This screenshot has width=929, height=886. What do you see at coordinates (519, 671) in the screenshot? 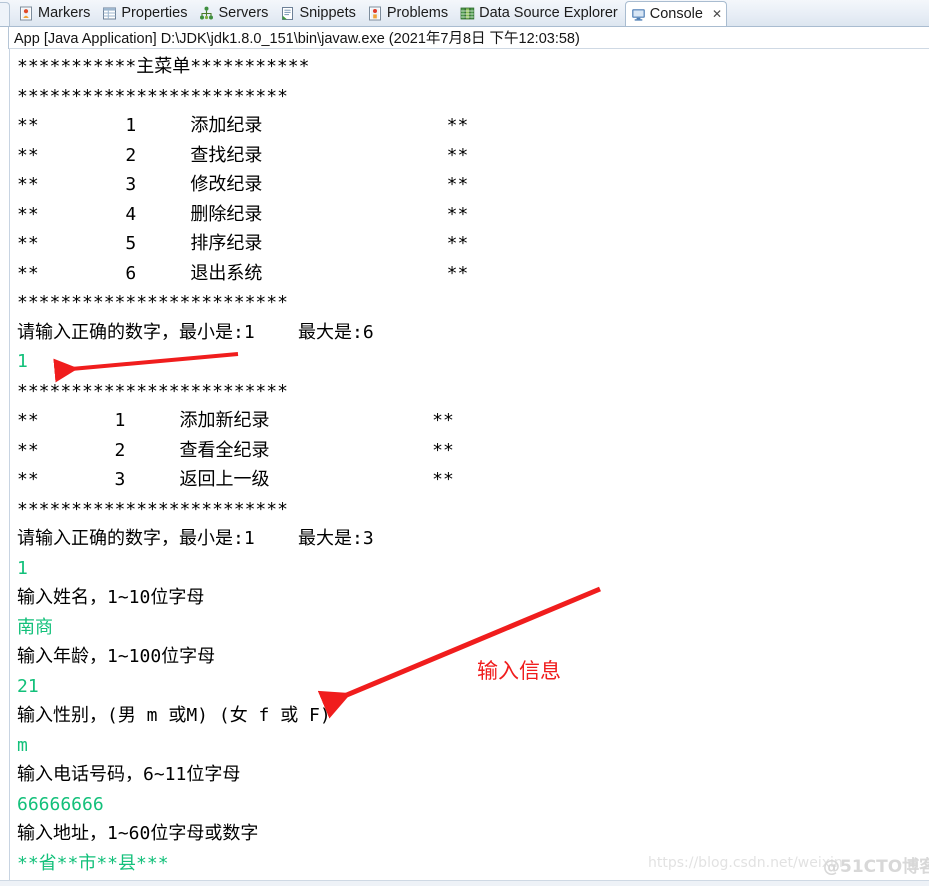
I see `annotation-label-input-info: 输入信息` at bounding box center [519, 671].